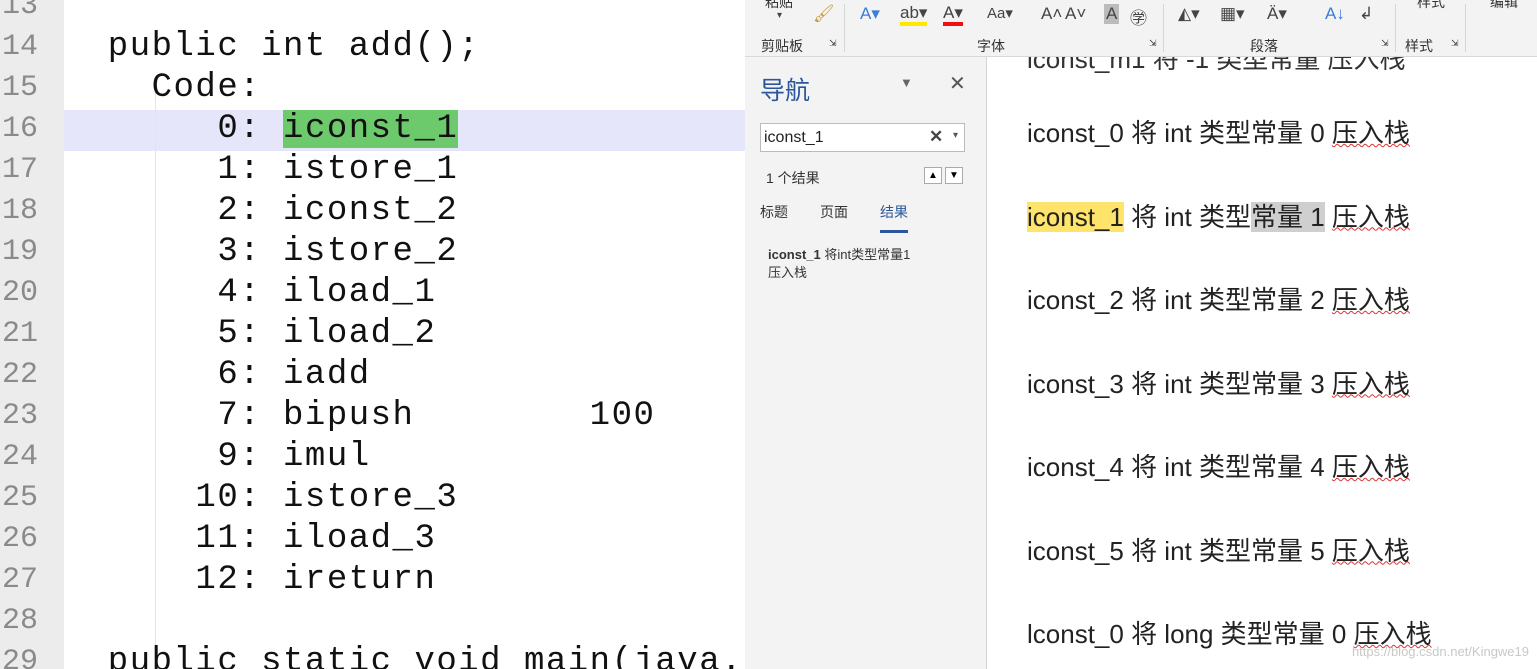 The image size is (1537, 669). What do you see at coordinates (20, 334) in the screenshot?
I see `line-number: 21` at bounding box center [20, 334].